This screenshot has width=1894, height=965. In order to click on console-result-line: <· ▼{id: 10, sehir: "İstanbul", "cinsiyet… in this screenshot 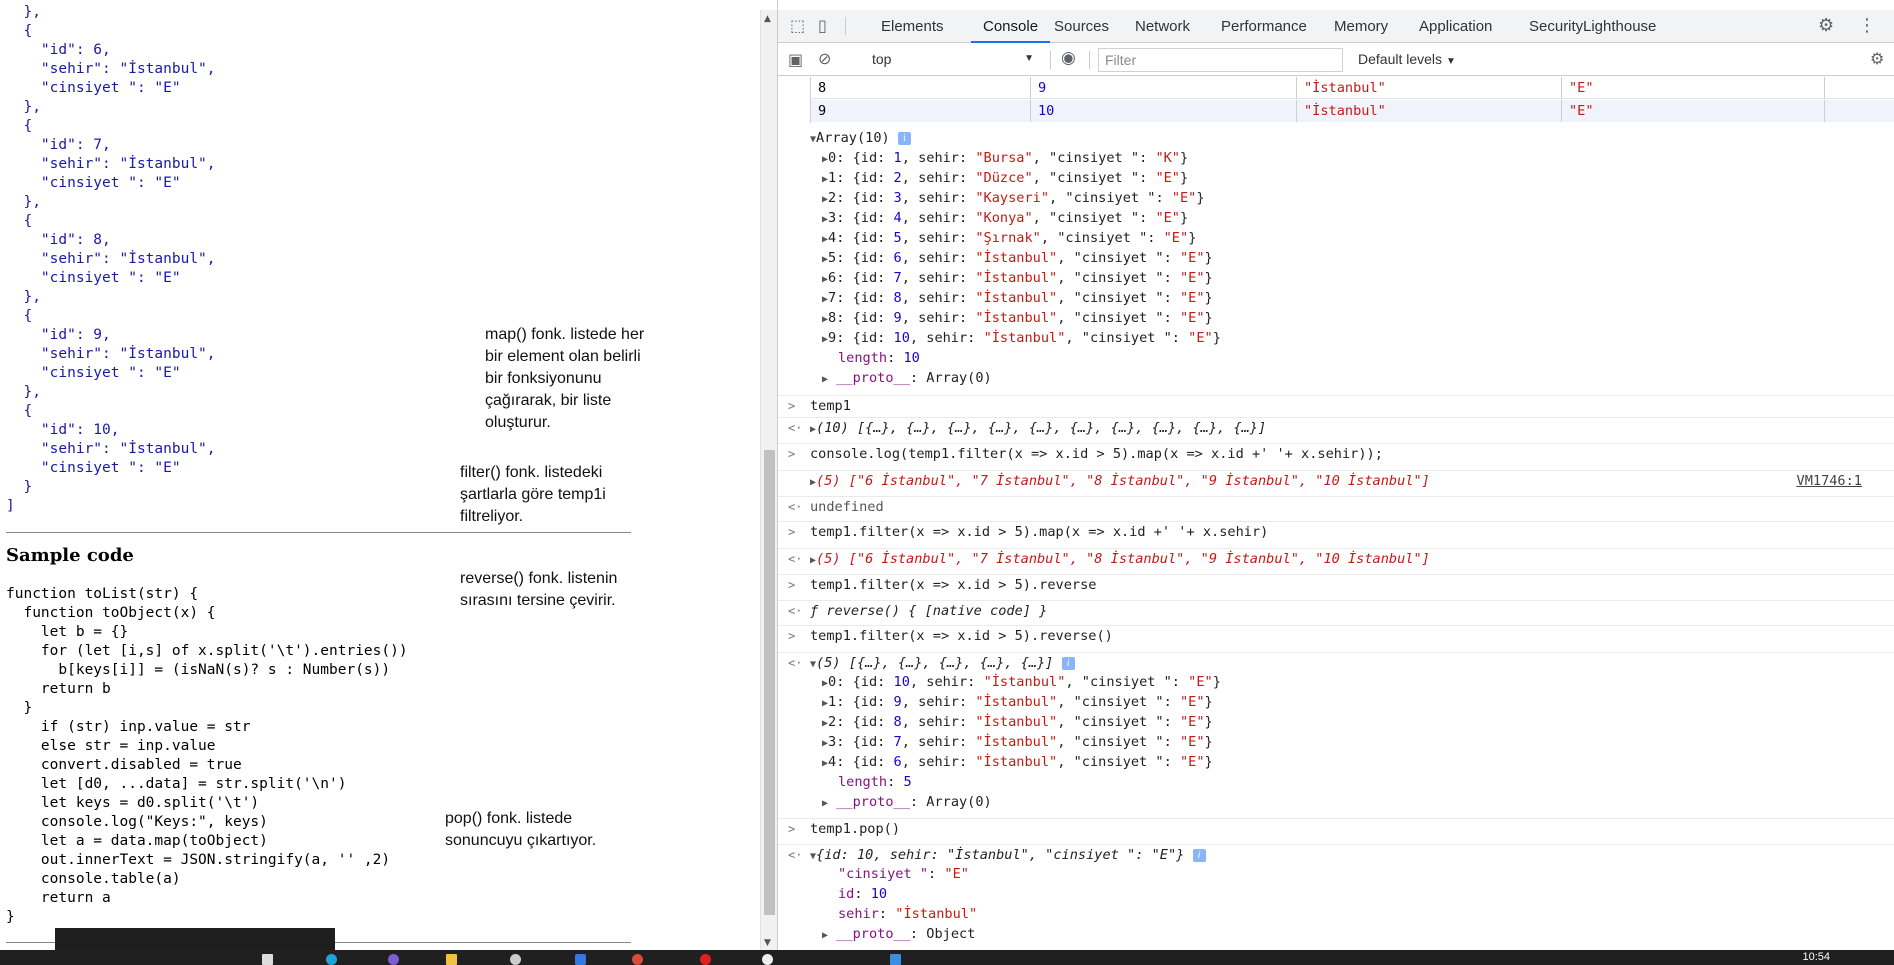, I will do `click(1336, 854)`.